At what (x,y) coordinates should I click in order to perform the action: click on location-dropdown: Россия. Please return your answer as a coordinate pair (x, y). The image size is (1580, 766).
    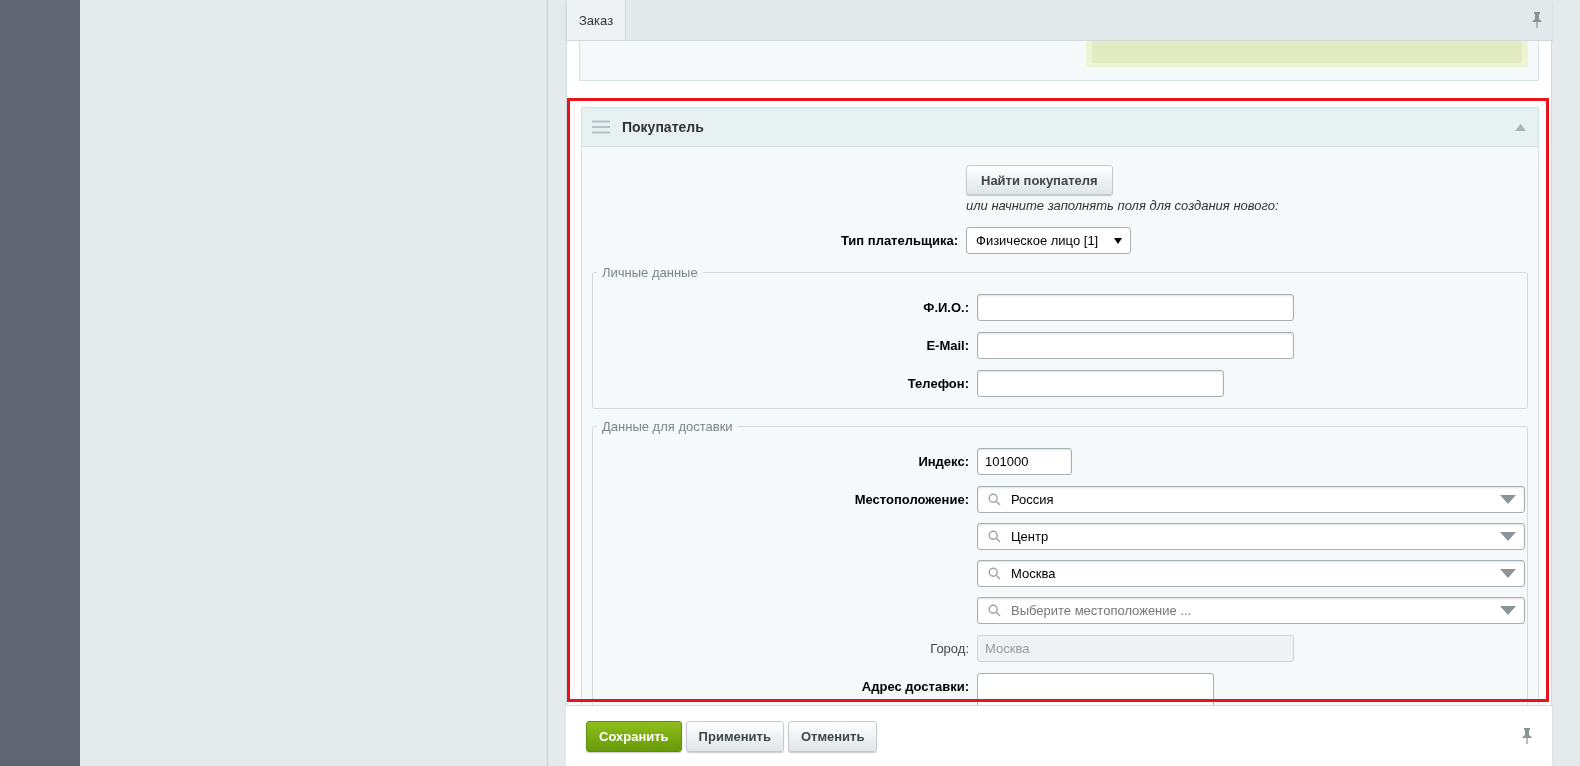
    Looking at the image, I should click on (1251, 499).